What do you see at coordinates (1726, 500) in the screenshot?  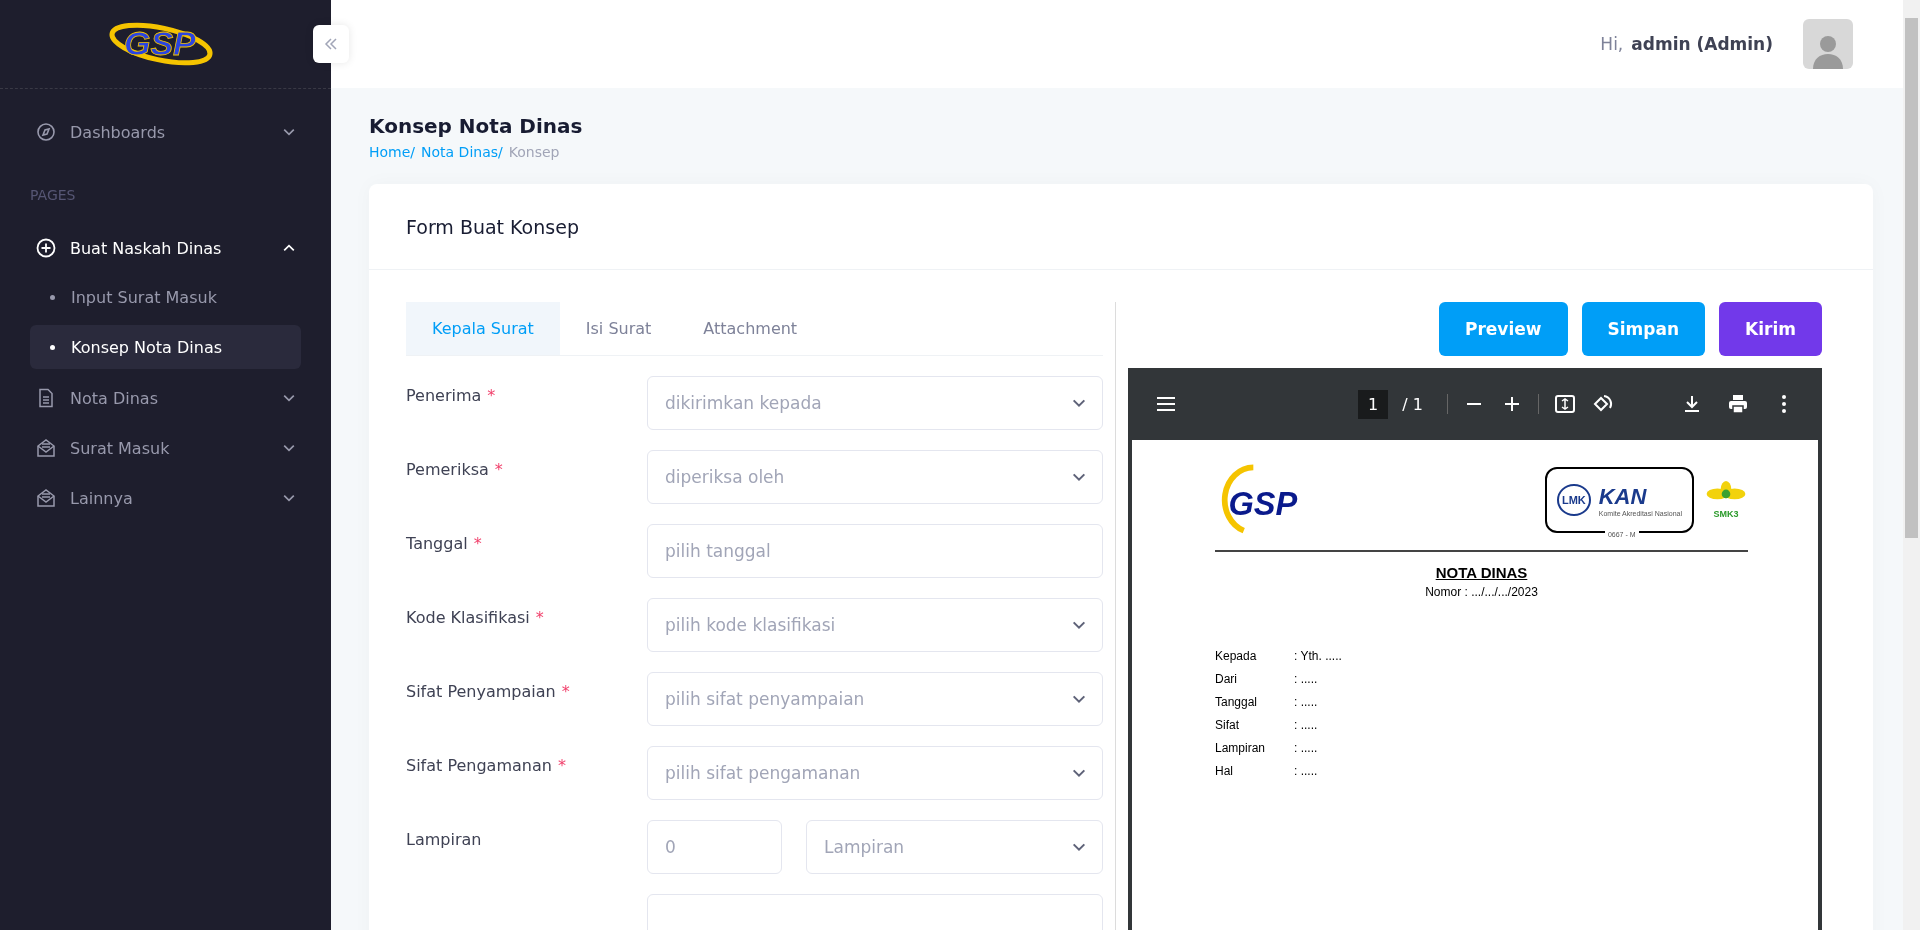 I see `flower-logo: SMK3` at bounding box center [1726, 500].